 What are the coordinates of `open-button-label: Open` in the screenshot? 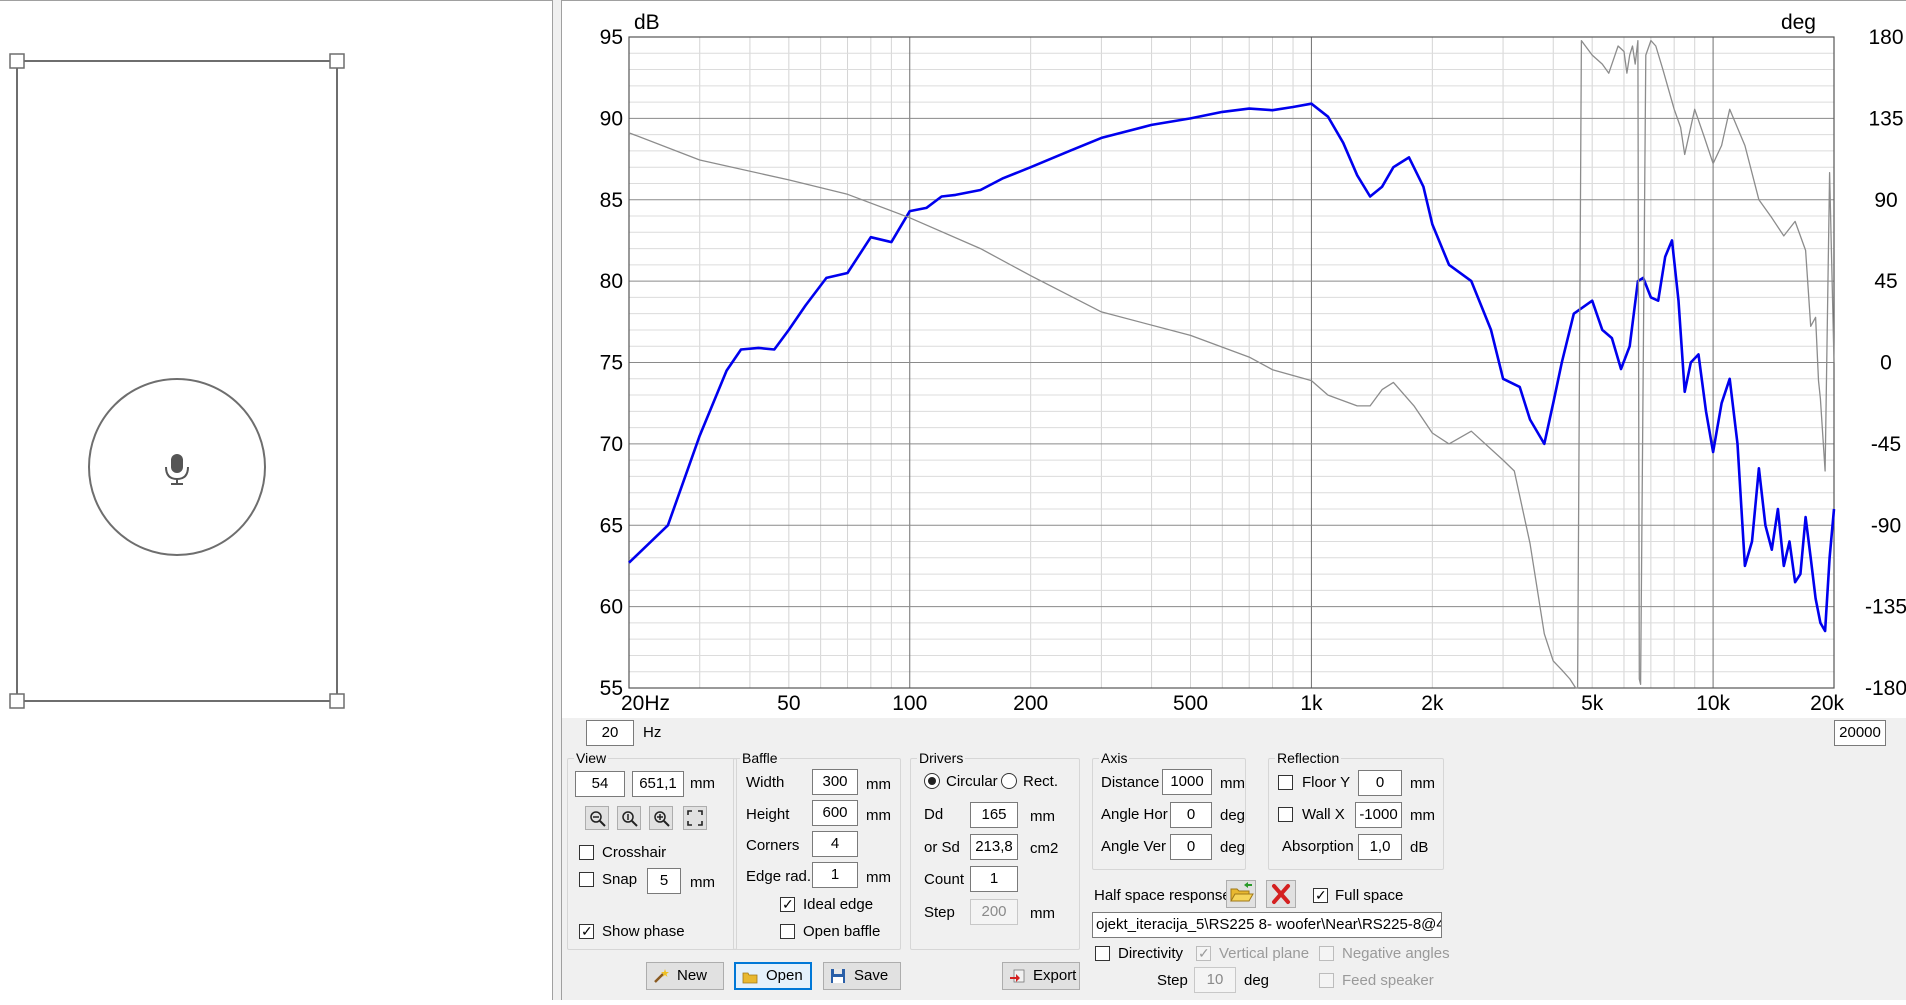 It's located at (784, 975).